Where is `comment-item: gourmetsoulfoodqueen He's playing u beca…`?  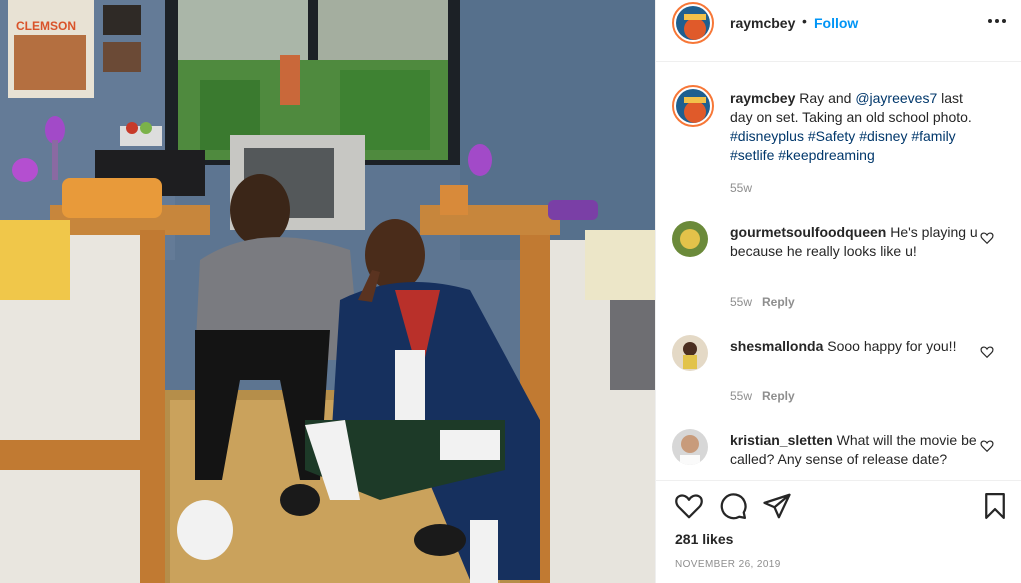
comment-item: gourmetsoulfoodqueen He's playing u beca… is located at coordinates (838, 266).